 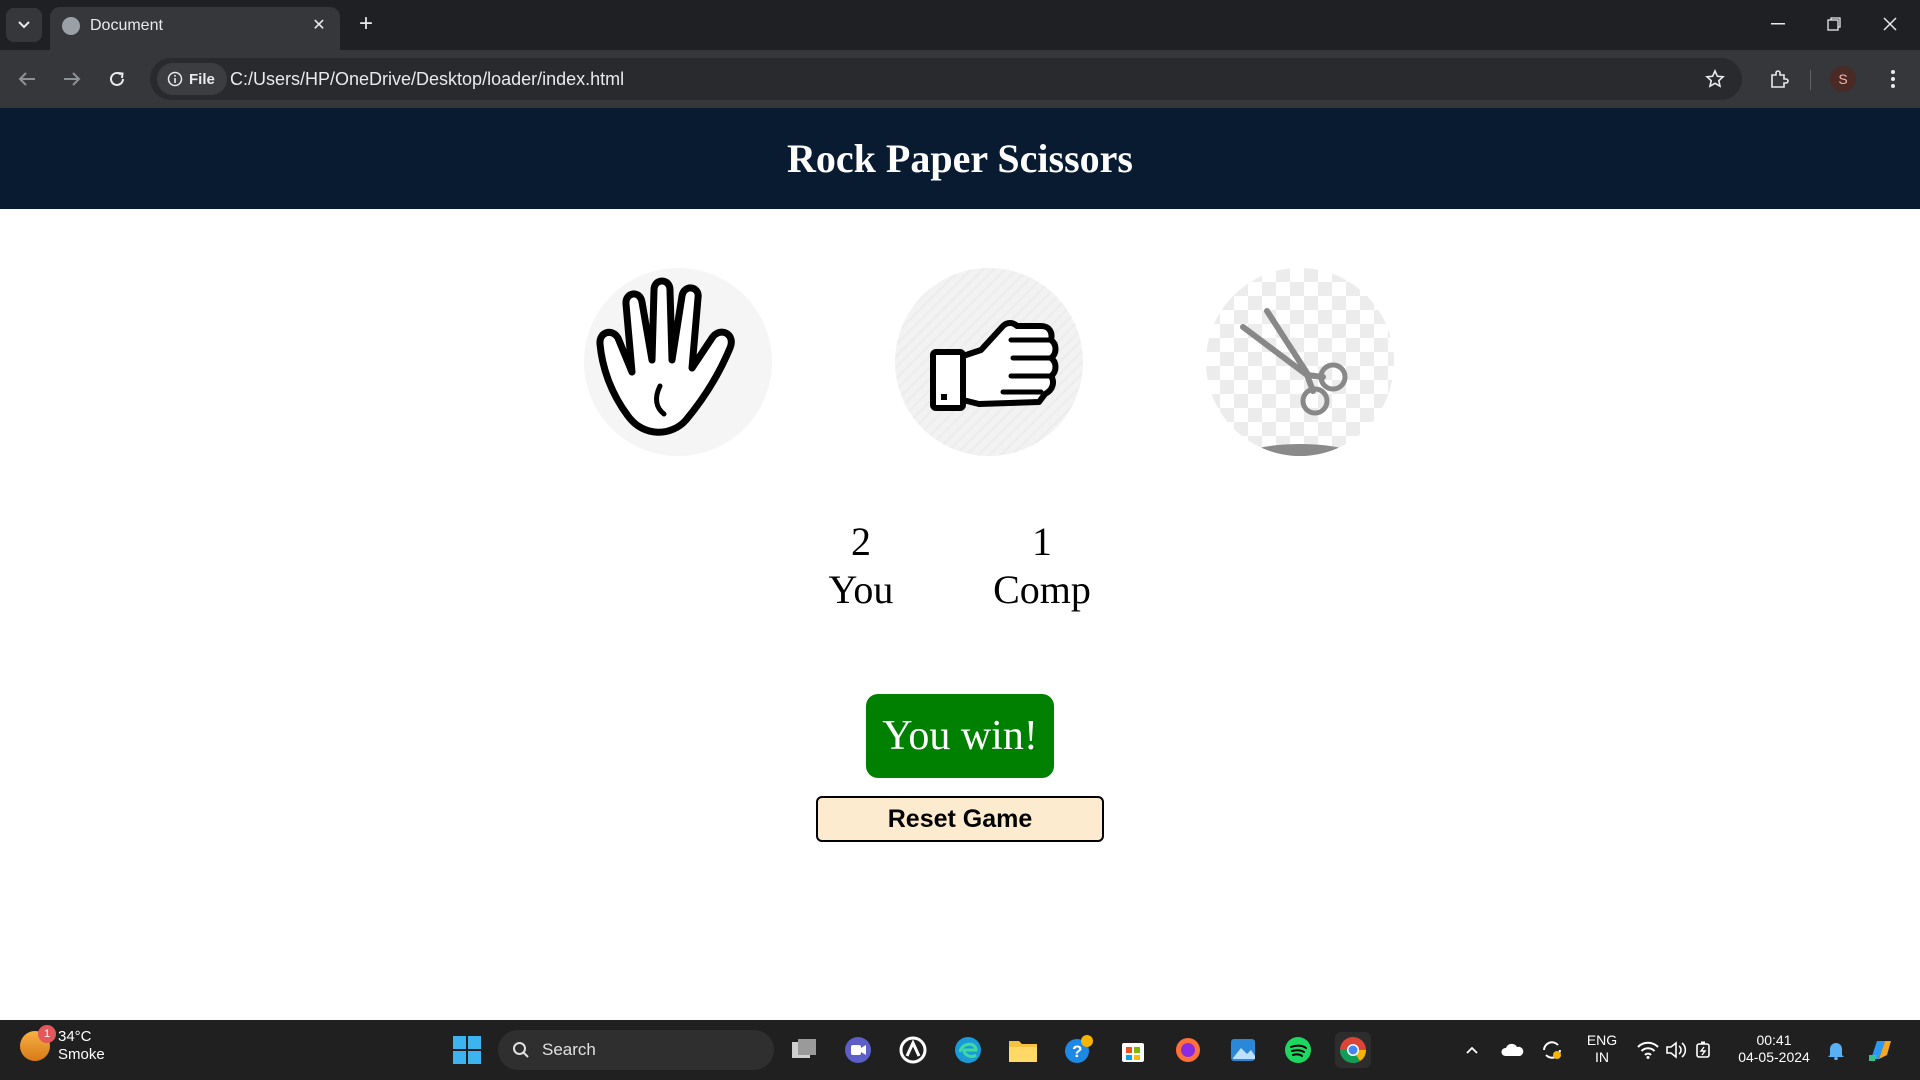 What do you see at coordinates (861, 589) in the screenshot?
I see `user-score-label: You` at bounding box center [861, 589].